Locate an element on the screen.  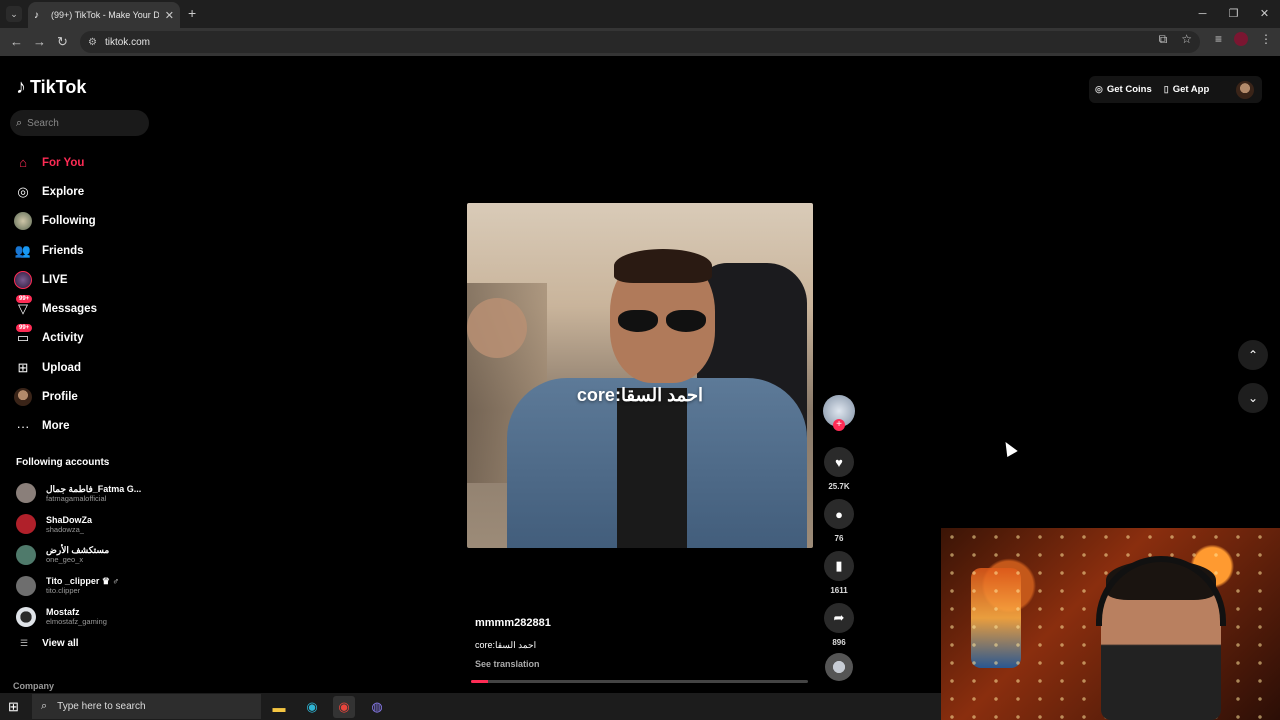
account-item: ShaDowZa shadowza_ is located at coordinates (78, 524).